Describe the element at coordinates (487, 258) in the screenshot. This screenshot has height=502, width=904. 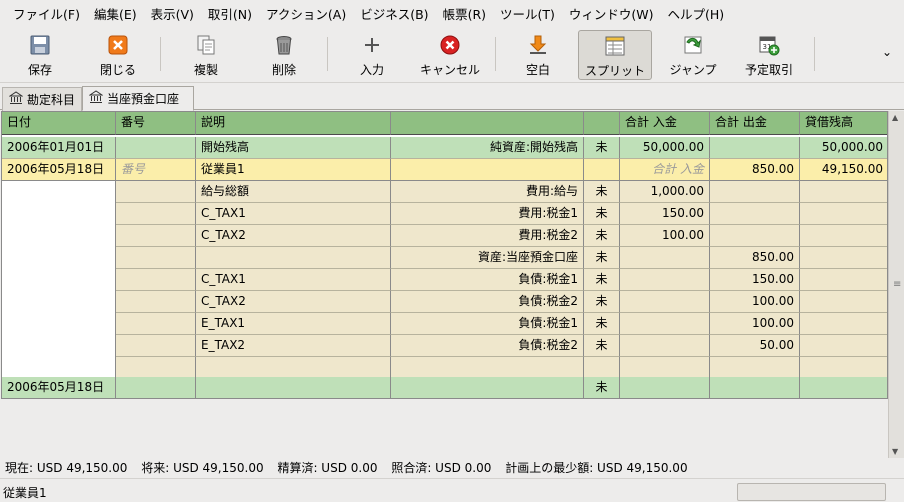
I see `split-account: 資産:当座預金口座` at that location.